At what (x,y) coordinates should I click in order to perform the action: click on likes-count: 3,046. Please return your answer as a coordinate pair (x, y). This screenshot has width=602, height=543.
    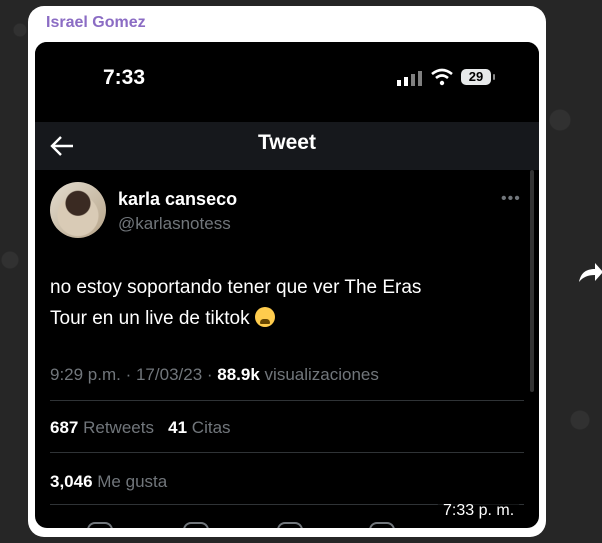
    Looking at the image, I should click on (71, 481).